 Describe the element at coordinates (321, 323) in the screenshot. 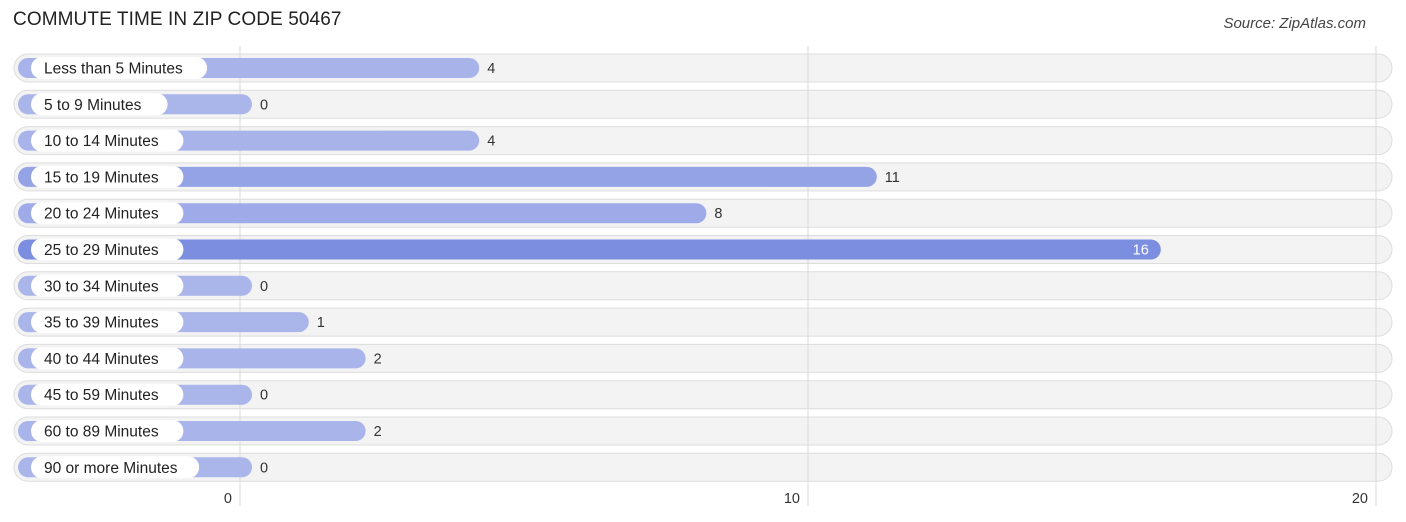

I see `value-label: 1` at that location.